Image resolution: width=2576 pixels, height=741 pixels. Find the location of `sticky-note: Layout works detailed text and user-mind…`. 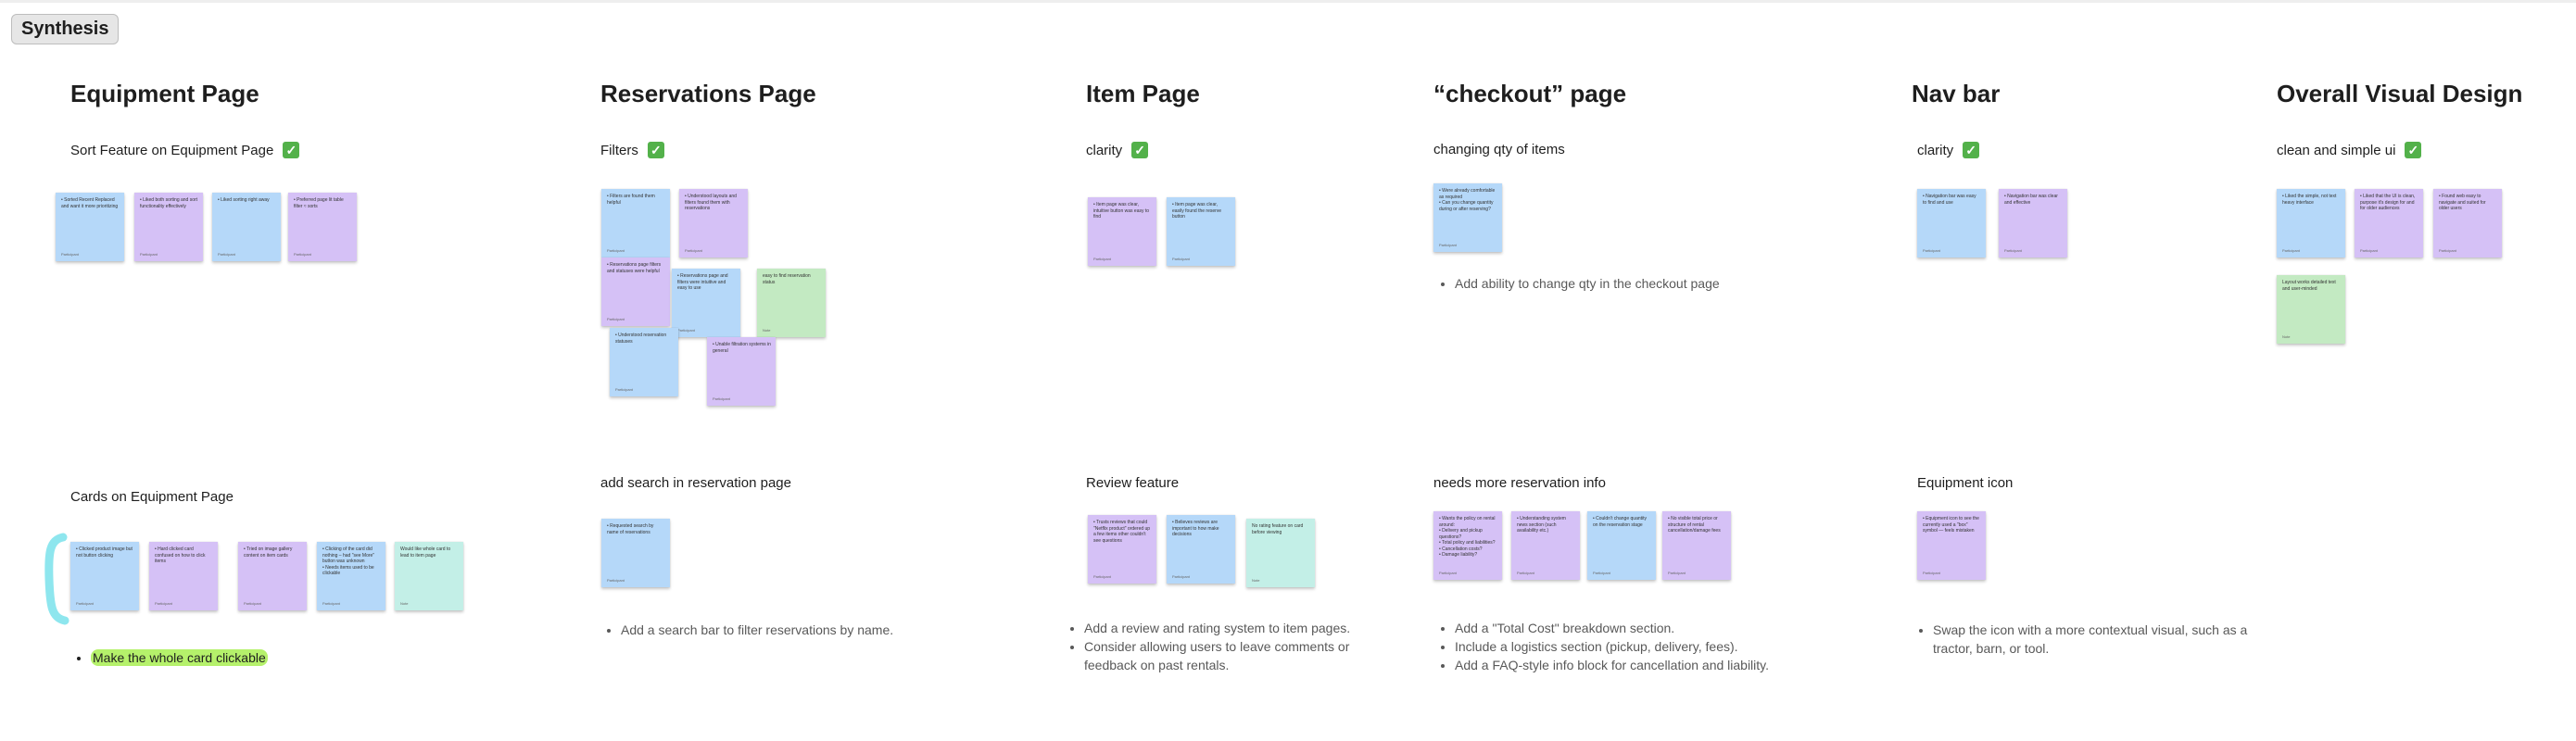

sticky-note: Layout works detailed text and user-mind… is located at coordinates (2311, 309).